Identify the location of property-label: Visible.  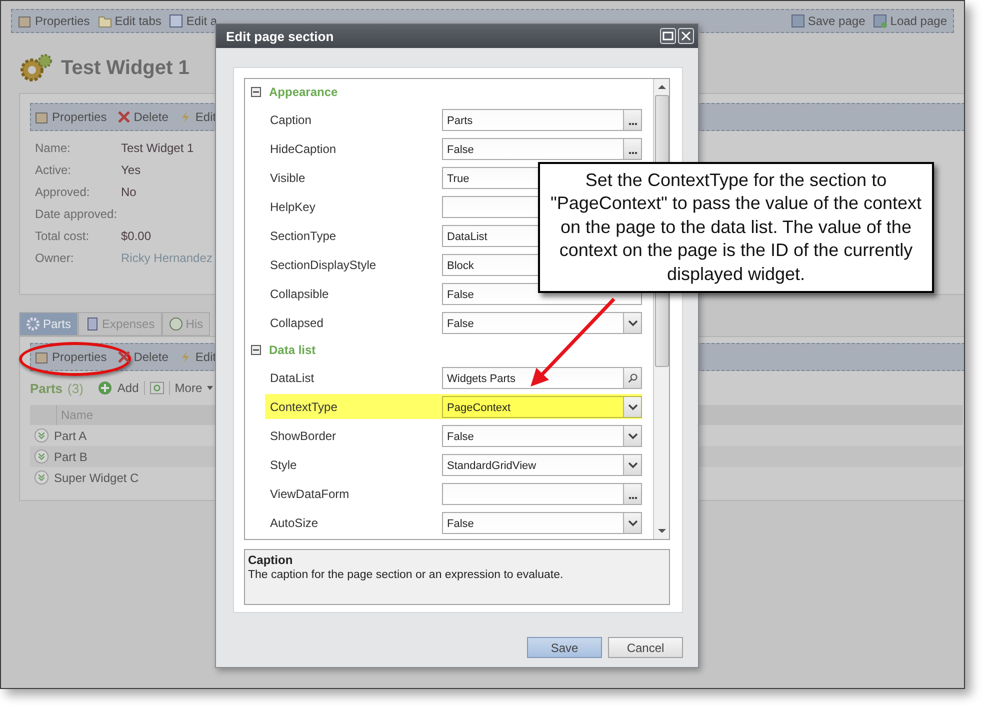
(287, 177).